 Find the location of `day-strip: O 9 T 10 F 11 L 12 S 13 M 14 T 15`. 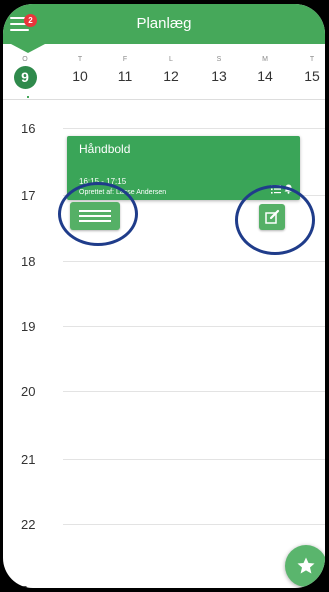

day-strip: O 9 T 10 F 11 L 12 S 13 M 14 T 15 is located at coordinates (164, 72).